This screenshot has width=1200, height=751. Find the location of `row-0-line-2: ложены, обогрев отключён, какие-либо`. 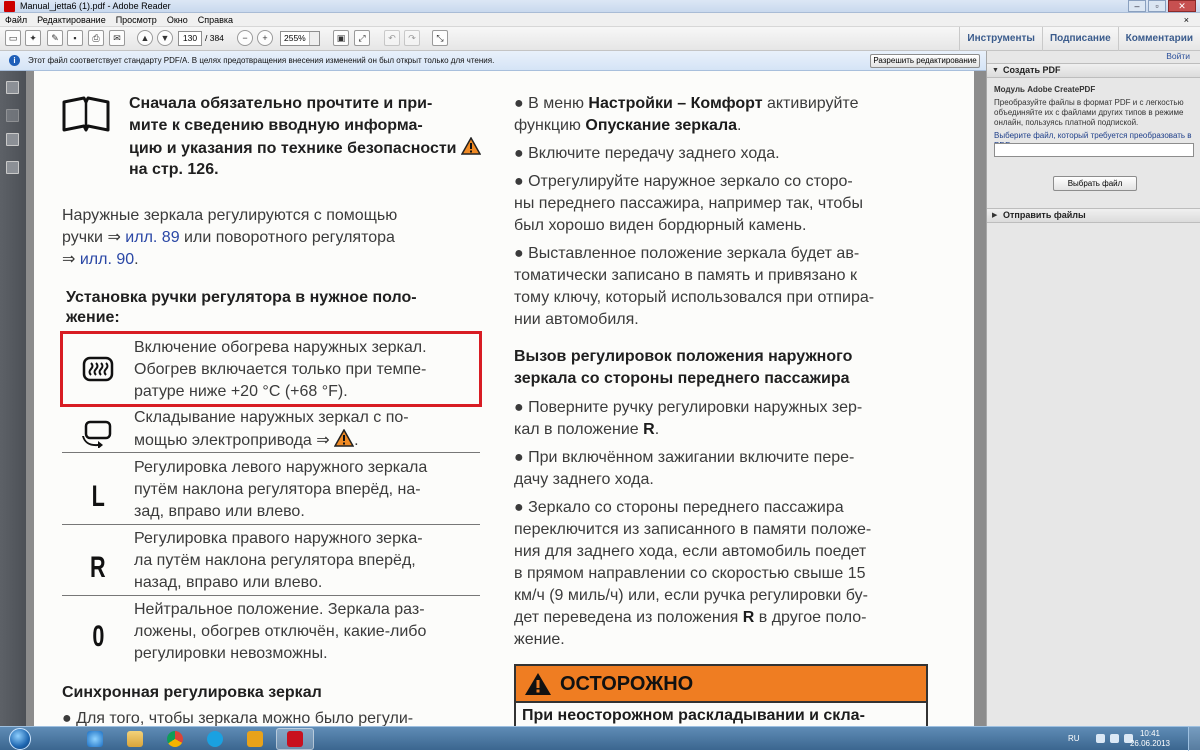

row-0-line-2: ложены, обогрев отключён, какие-либо is located at coordinates (280, 631).